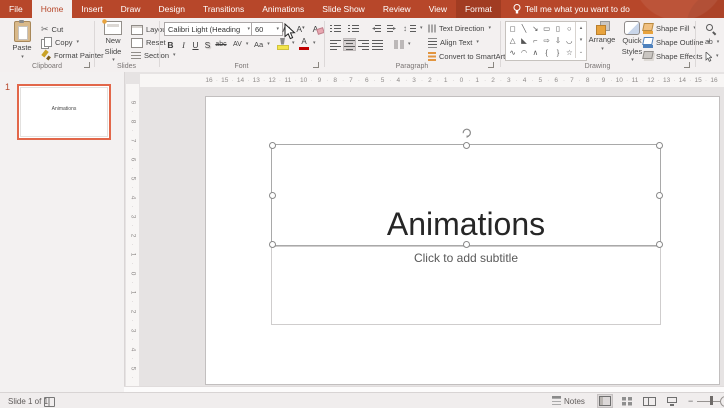 Image resolution: width=724 pixels, height=408 pixels. Describe the element at coordinates (335, 28) in the screenshot. I see `bullets-button` at that location.